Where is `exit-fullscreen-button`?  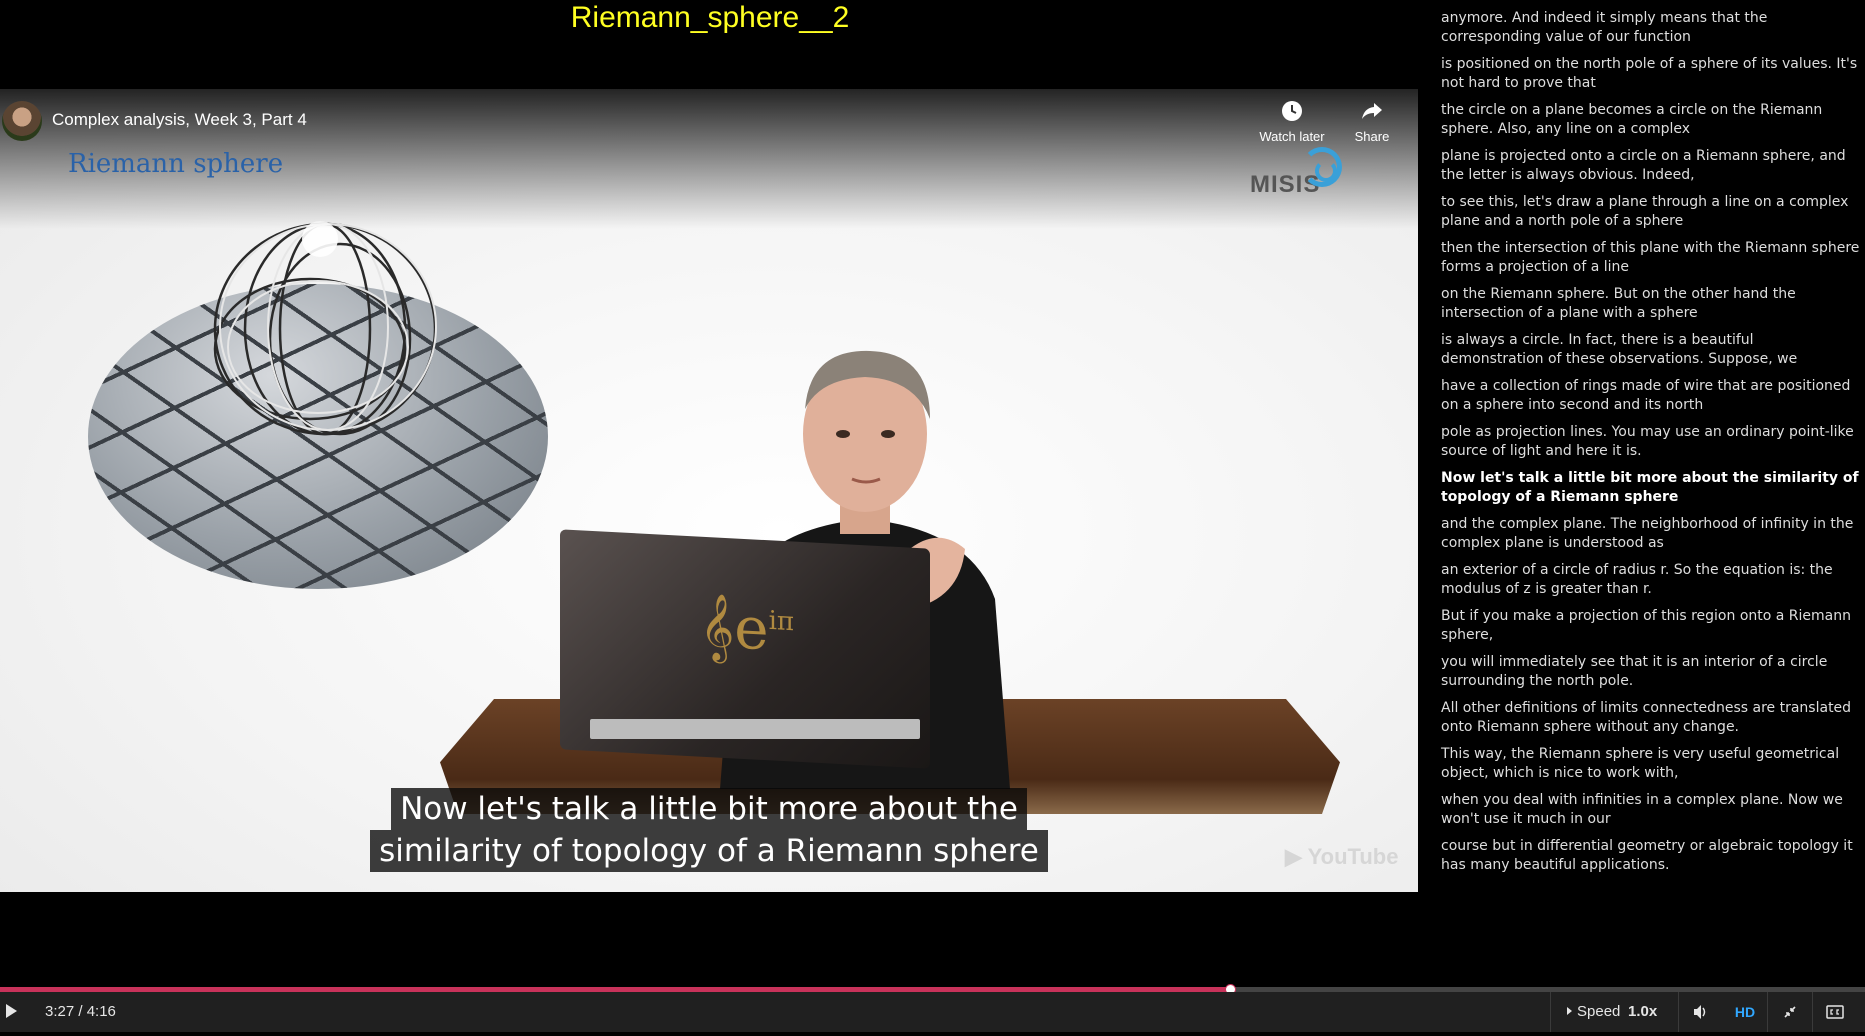 exit-fullscreen-button is located at coordinates (1790, 1012).